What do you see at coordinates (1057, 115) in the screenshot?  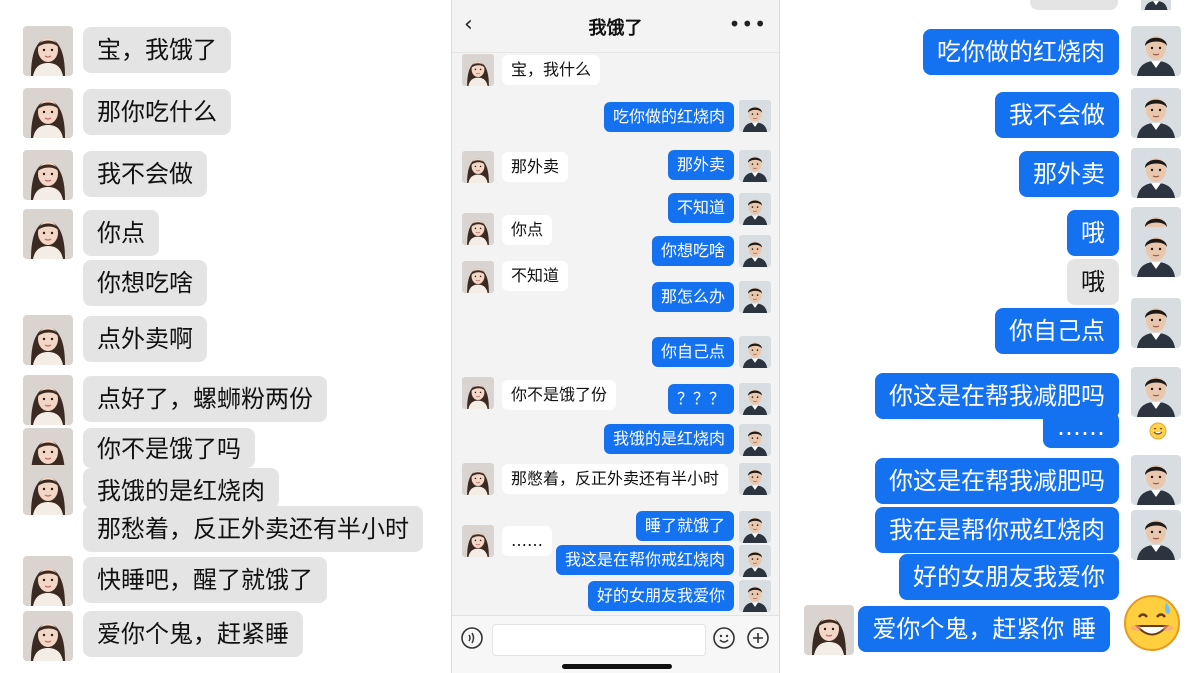 I see `chat-bubble-outgoing: 我不会做` at bounding box center [1057, 115].